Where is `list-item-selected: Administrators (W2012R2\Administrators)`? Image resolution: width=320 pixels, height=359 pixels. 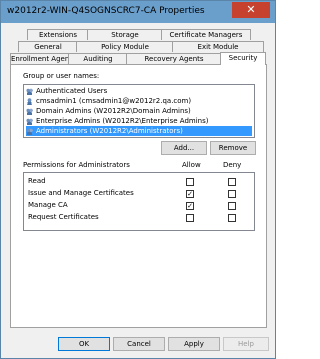 list-item-selected: Administrators (W2012R2\Administrators) is located at coordinates (139, 131).